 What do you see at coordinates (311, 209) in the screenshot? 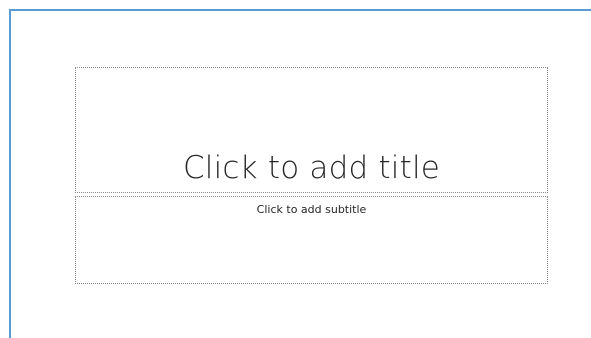
I see `subtitle-placeholder-text: Click to add subtitle` at bounding box center [311, 209].